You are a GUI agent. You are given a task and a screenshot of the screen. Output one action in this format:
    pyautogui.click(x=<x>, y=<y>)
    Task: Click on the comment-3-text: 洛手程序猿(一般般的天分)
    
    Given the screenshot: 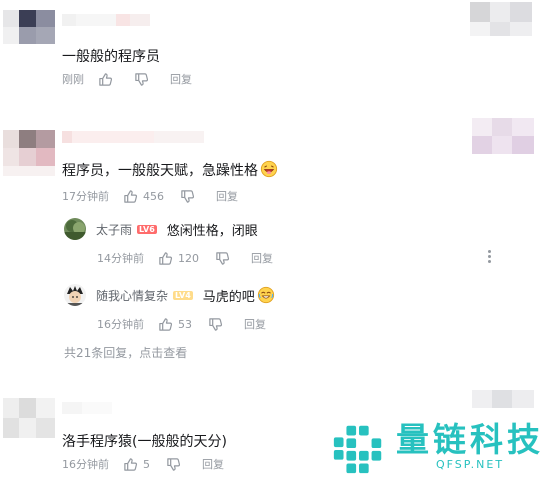 What is the action you would take?
    pyautogui.click(x=144, y=442)
    